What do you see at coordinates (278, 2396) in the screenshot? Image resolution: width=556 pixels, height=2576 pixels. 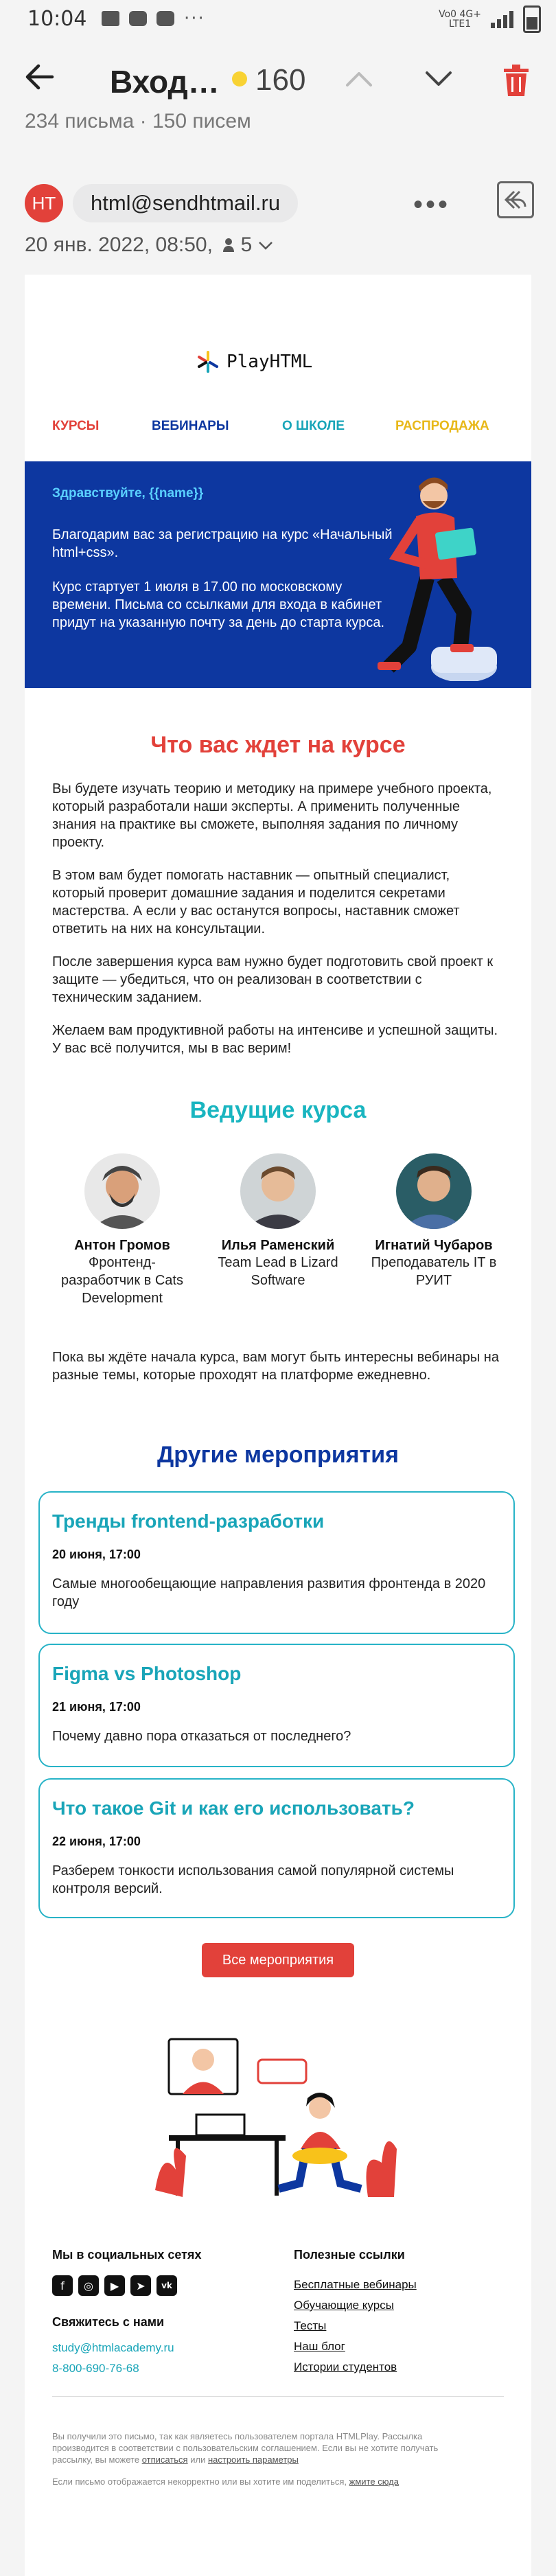 I see `footer-divider` at bounding box center [278, 2396].